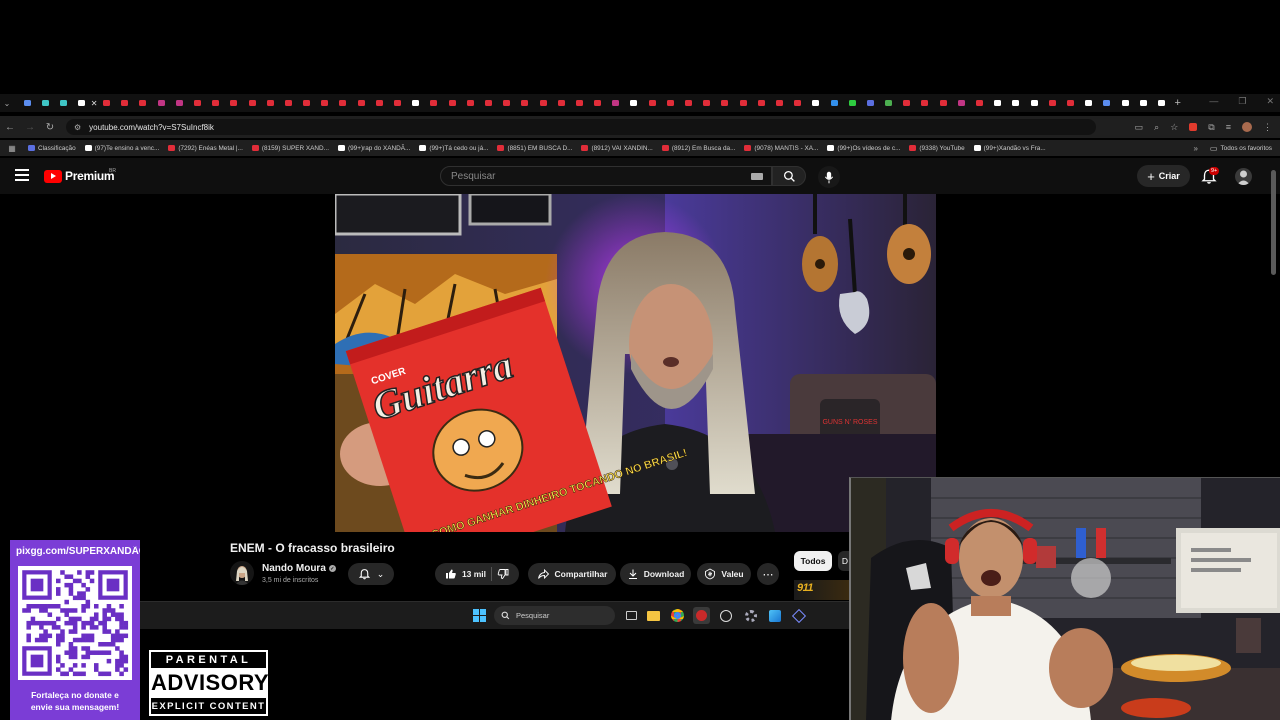 This screenshot has width=1280, height=720. I want to click on chrome-icon, so click(677, 615).